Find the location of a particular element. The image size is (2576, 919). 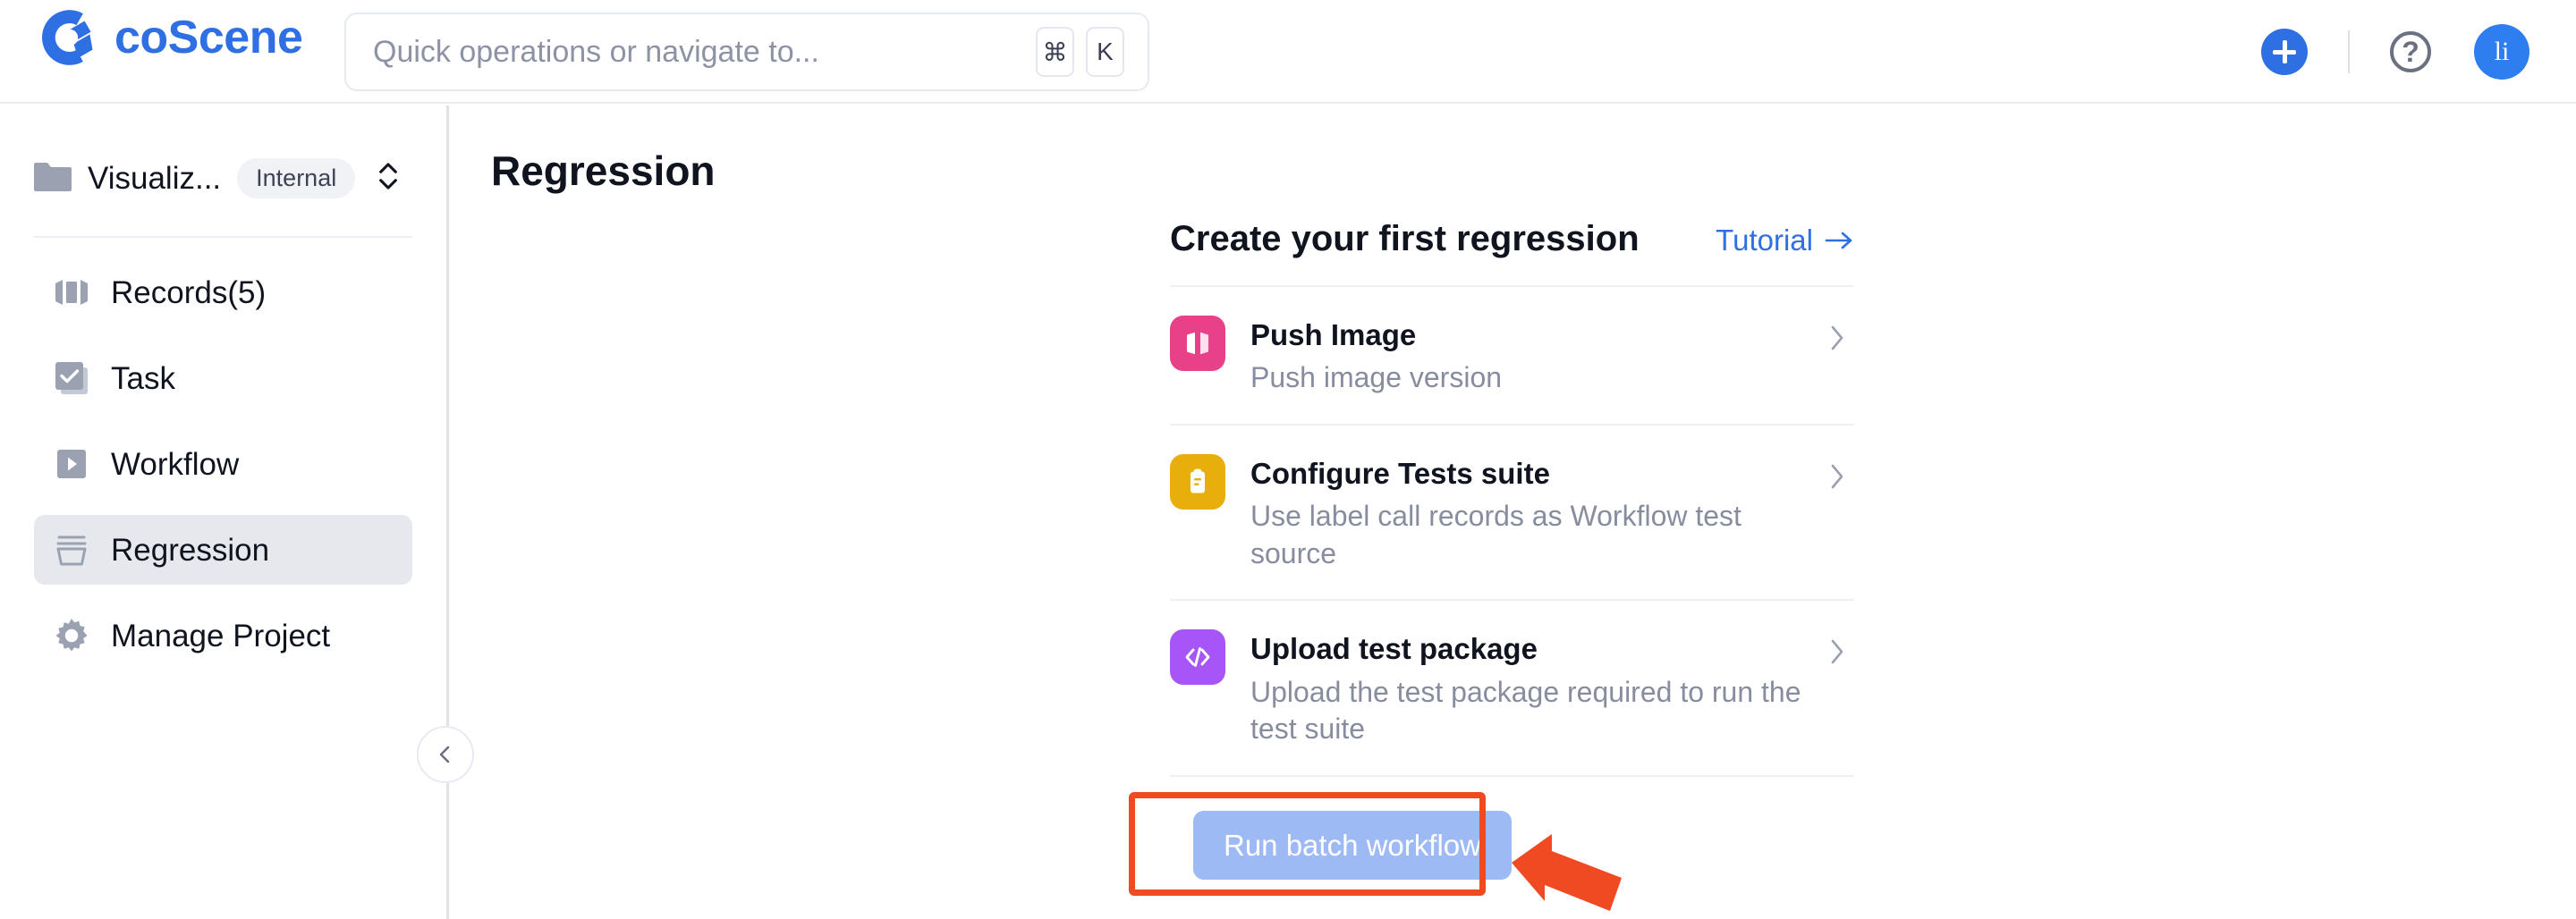

clipboard-icon is located at coordinates (1197, 482).